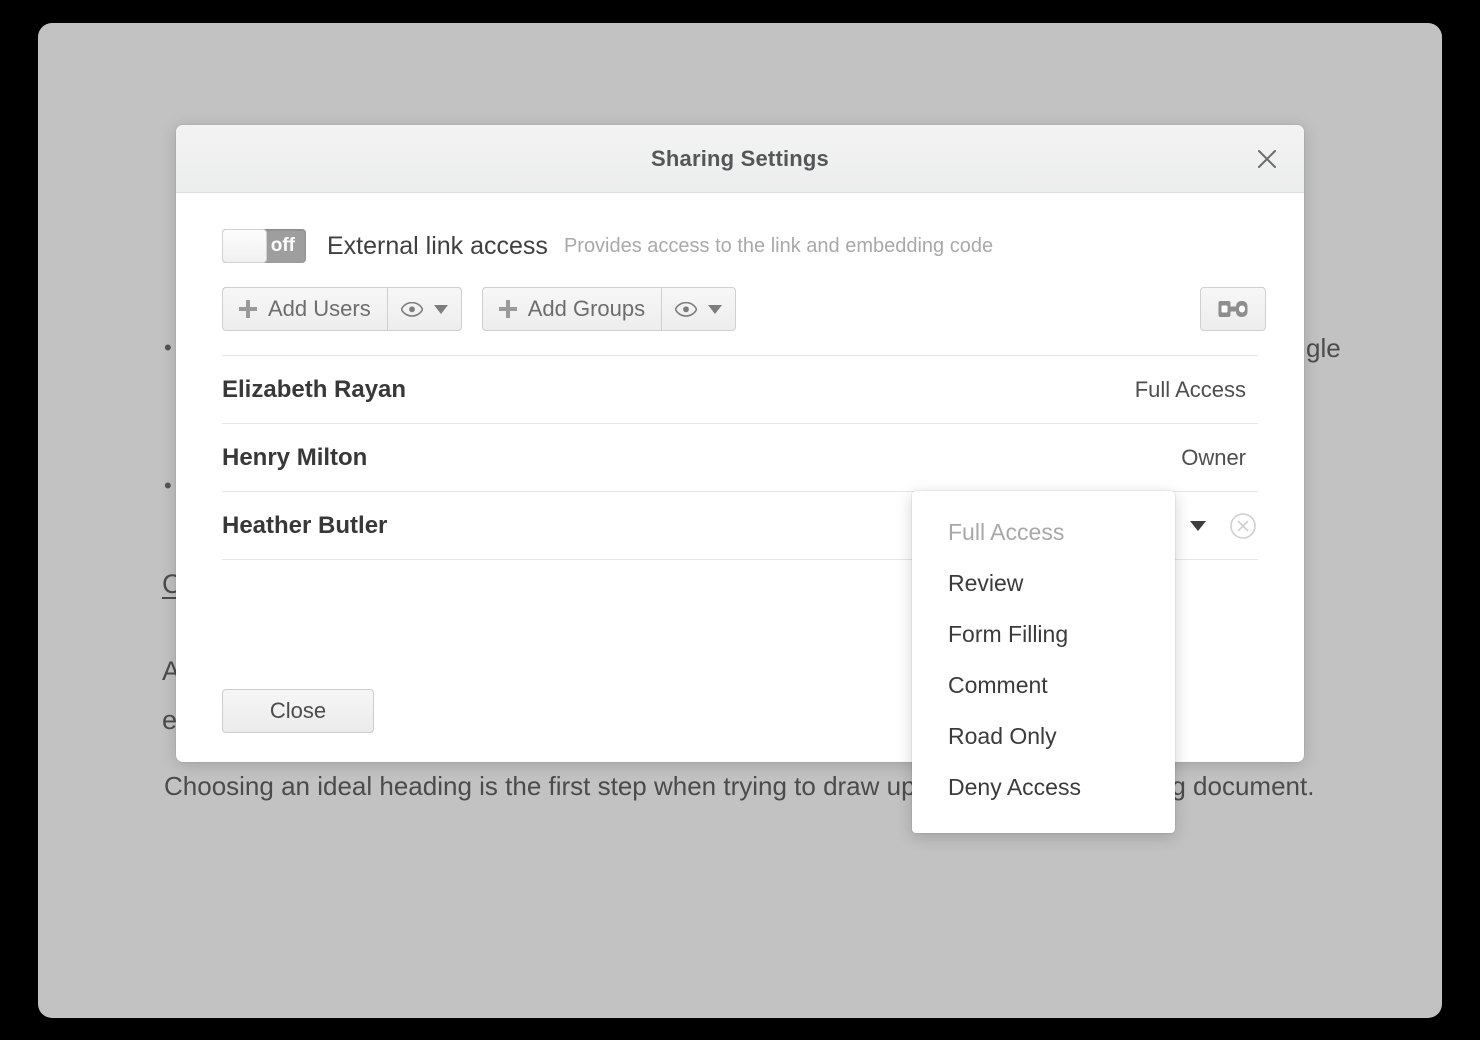 This screenshot has height=1040, width=1480. I want to click on external-link-access-label: External link access, so click(437, 245).